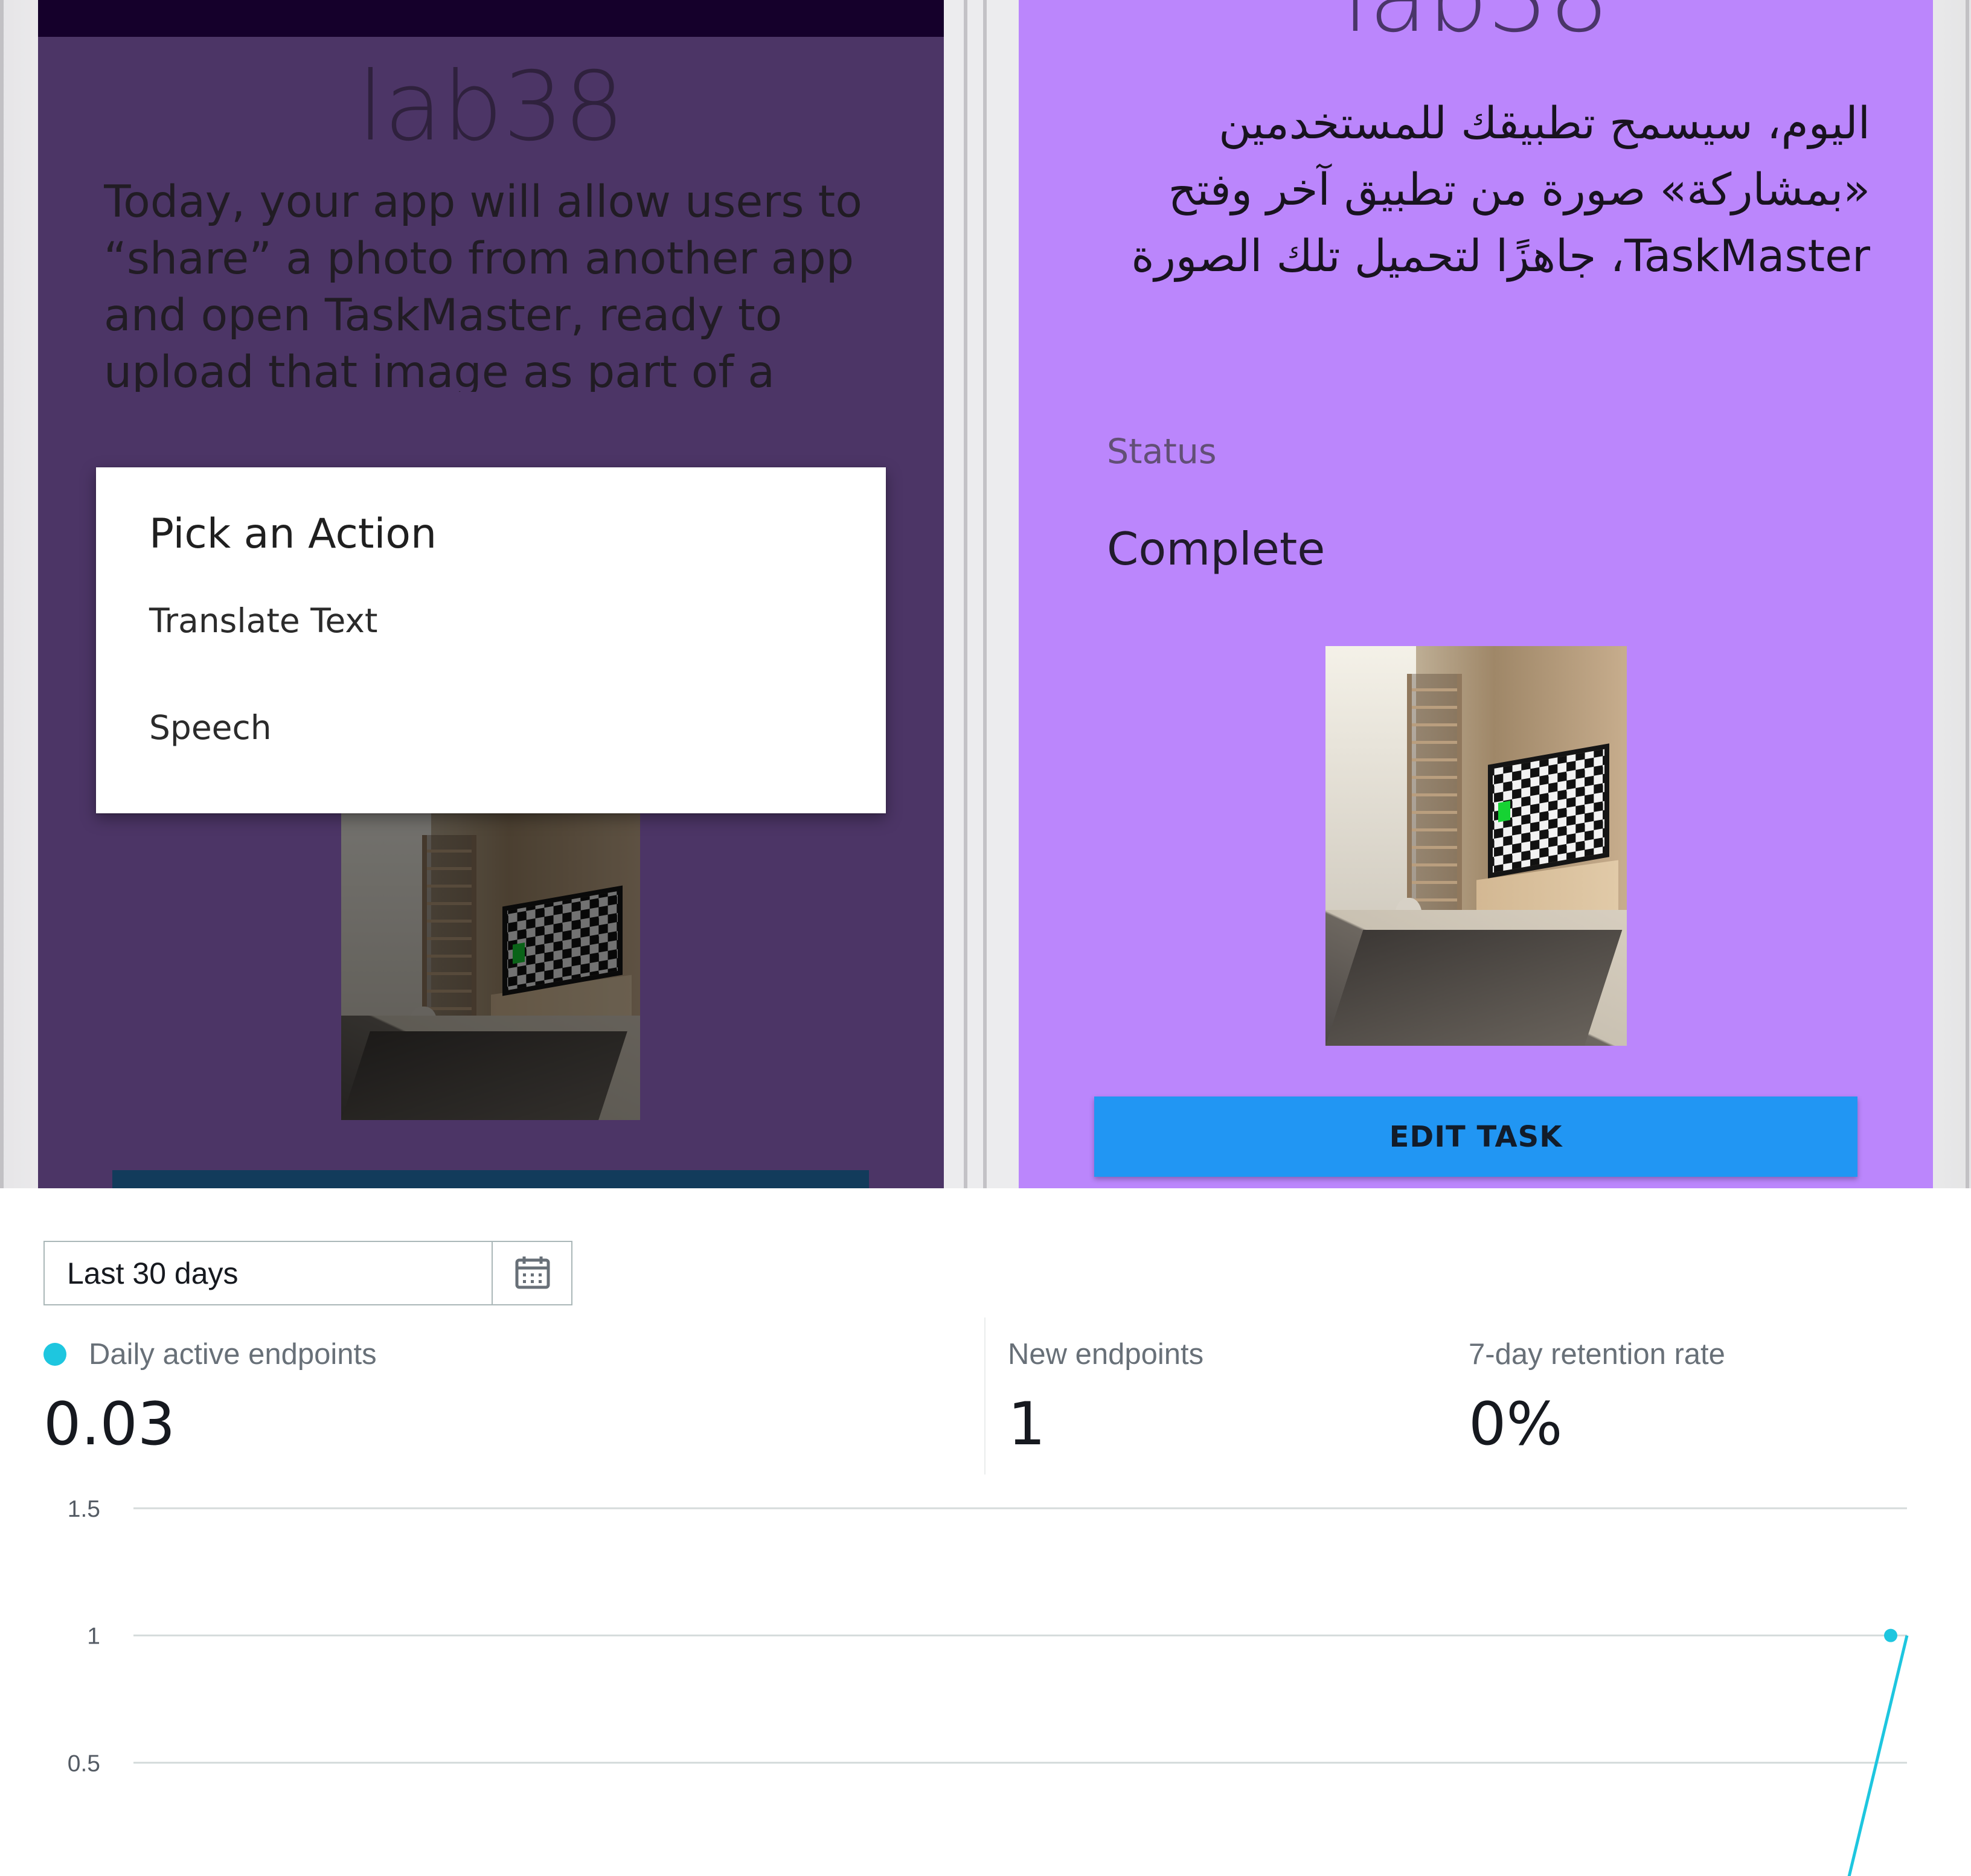  Describe the element at coordinates (1665, 1395) in the screenshot. I see `retention-rate-metric: 7-day retention rate 0%` at that location.